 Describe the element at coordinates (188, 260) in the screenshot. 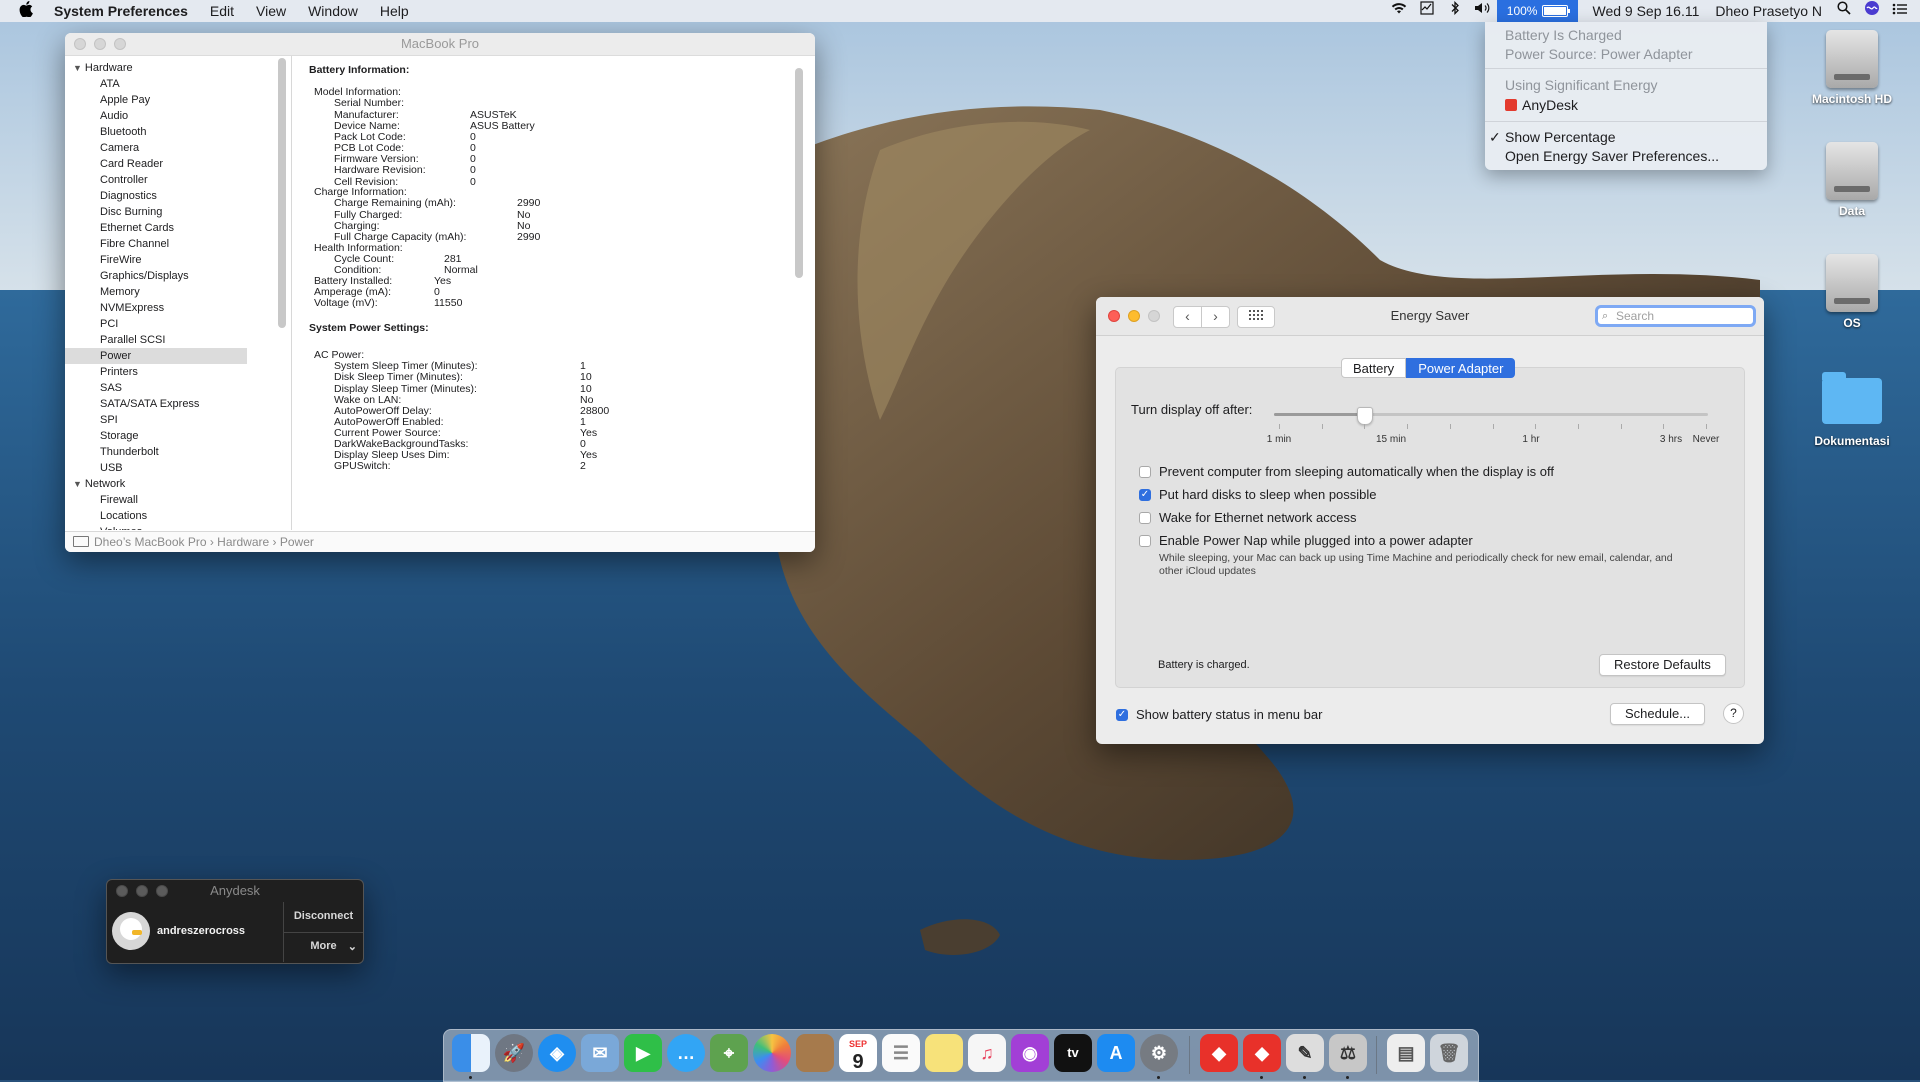

I see `sidebar-item-firewire: FireWire` at that location.